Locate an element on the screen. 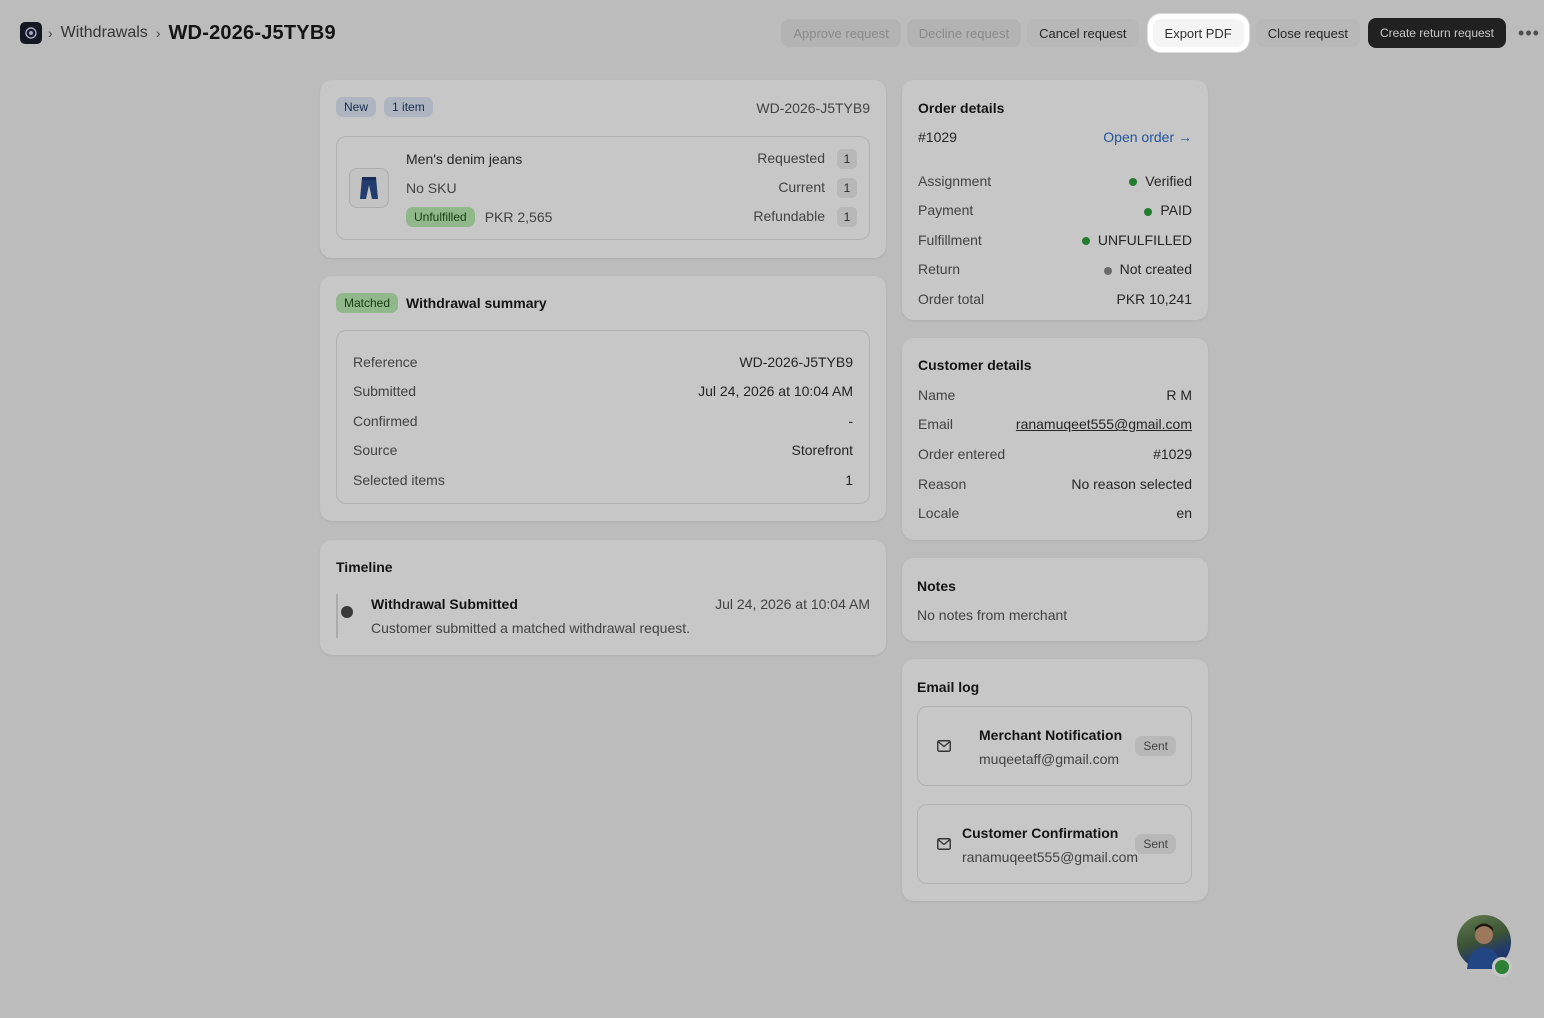 The image size is (1544, 1018). qty-refundable: Refundable 1 is located at coordinates (805, 221).